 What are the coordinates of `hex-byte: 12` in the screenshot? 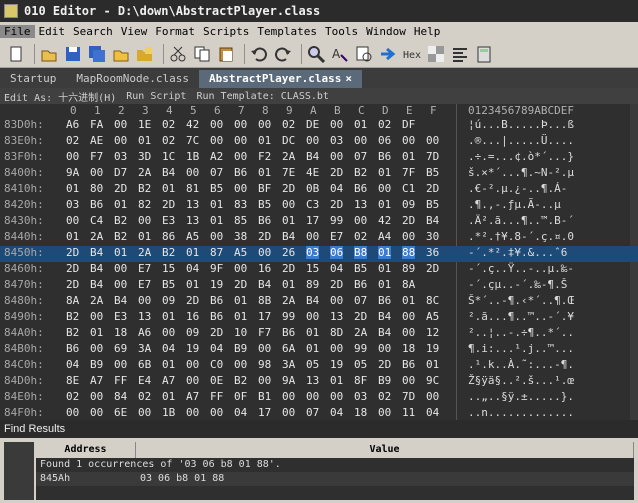 It's located at (432, 332).